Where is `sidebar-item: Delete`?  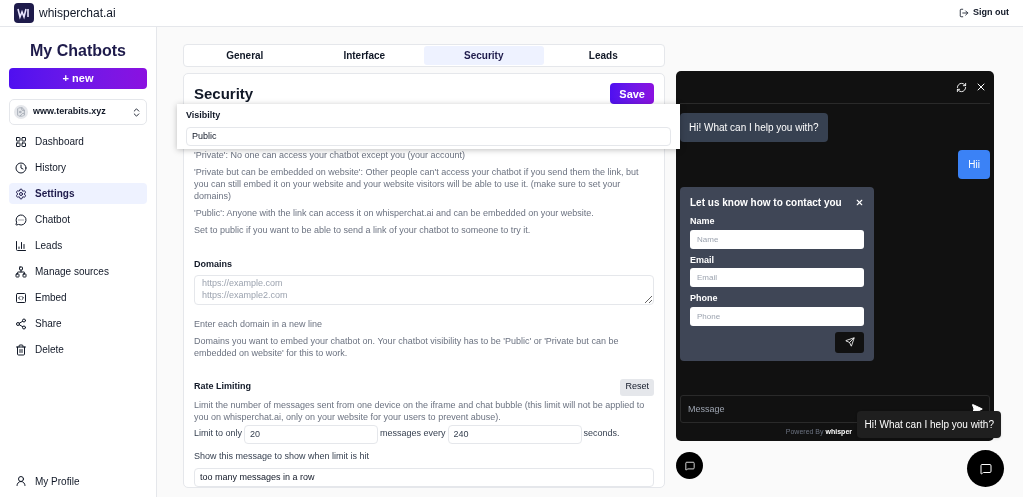
sidebar-item: Delete is located at coordinates (78, 349).